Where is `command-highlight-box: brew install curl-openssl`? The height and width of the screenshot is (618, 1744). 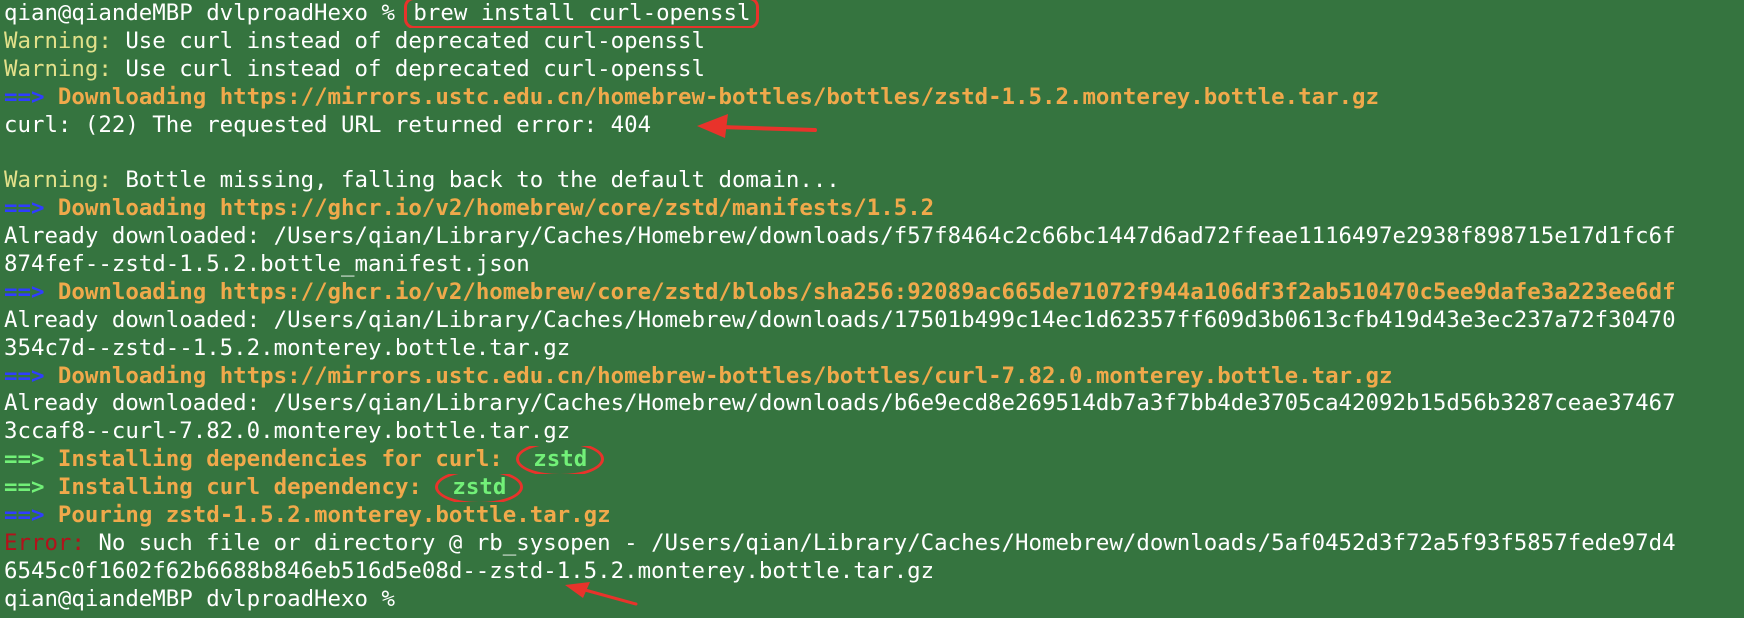 command-highlight-box: brew install curl-openssl is located at coordinates (582, 14).